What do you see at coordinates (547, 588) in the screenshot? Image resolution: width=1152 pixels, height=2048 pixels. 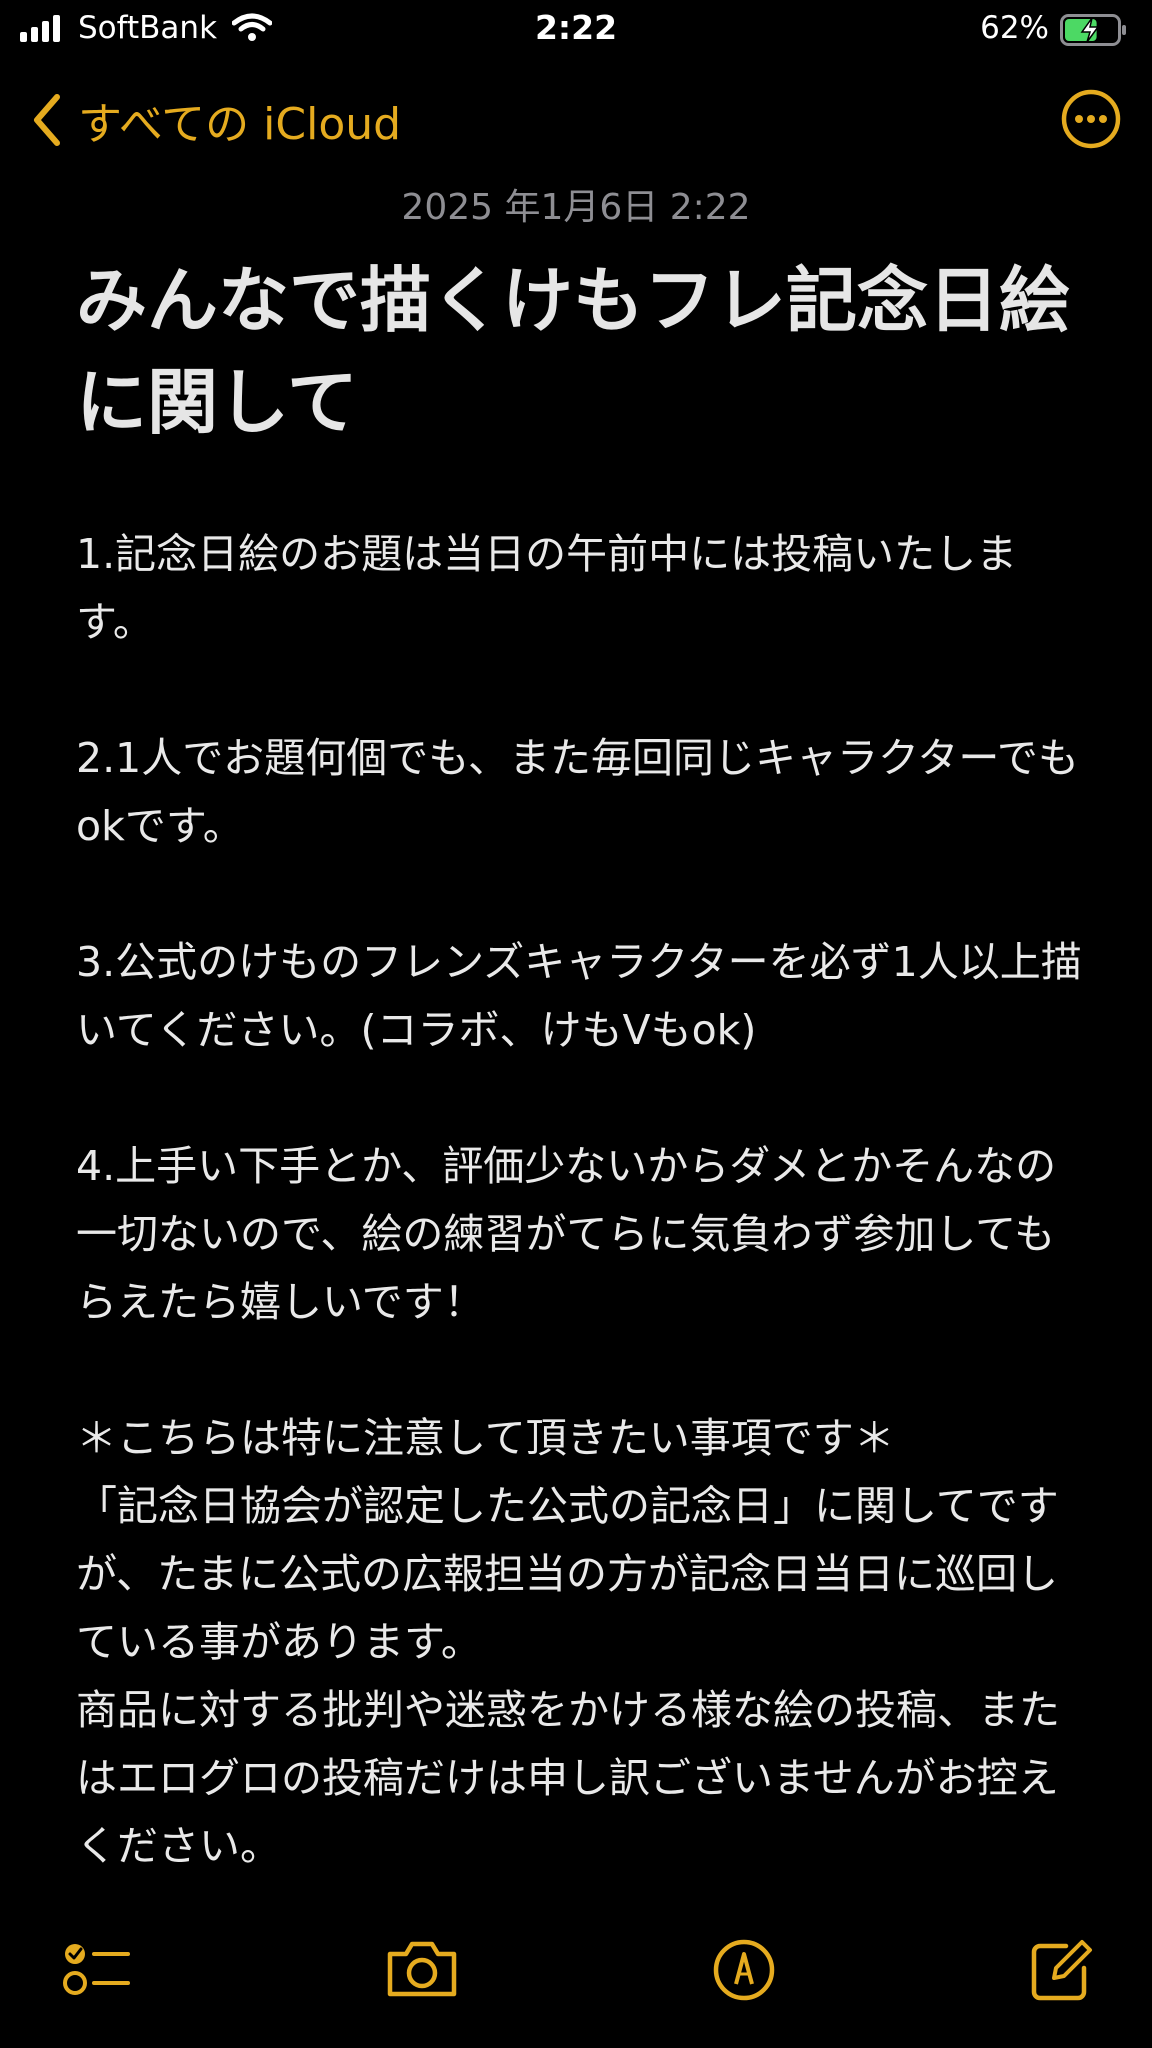 I see `note-paragraph-1: 1.記念日絵のお題は当日の午前中には投稿いたします。` at bounding box center [547, 588].